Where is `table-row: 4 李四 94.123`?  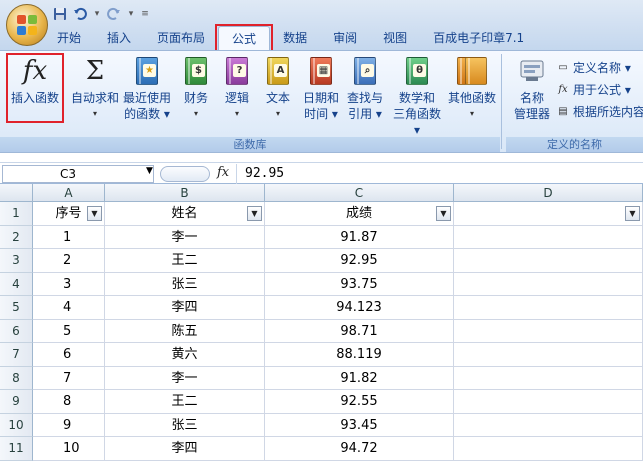
table-row: 4 李四 94.123 is located at coordinates (338, 308).